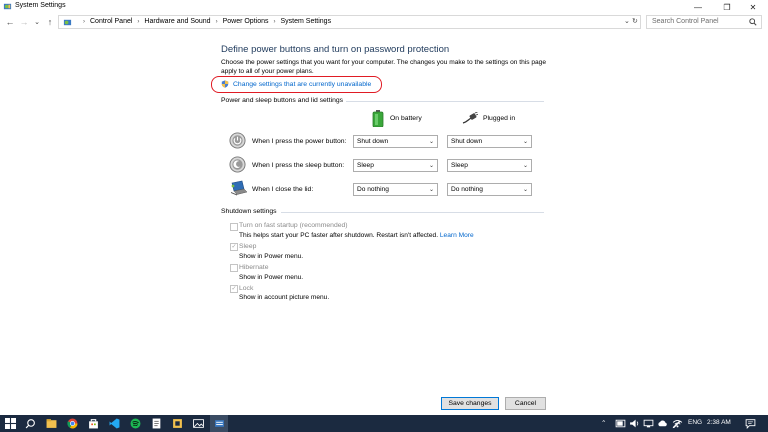 The image size is (768, 432). What do you see at coordinates (306, 21) in the screenshot?
I see `breadcrumb-system-settings: System Settings` at bounding box center [306, 21].